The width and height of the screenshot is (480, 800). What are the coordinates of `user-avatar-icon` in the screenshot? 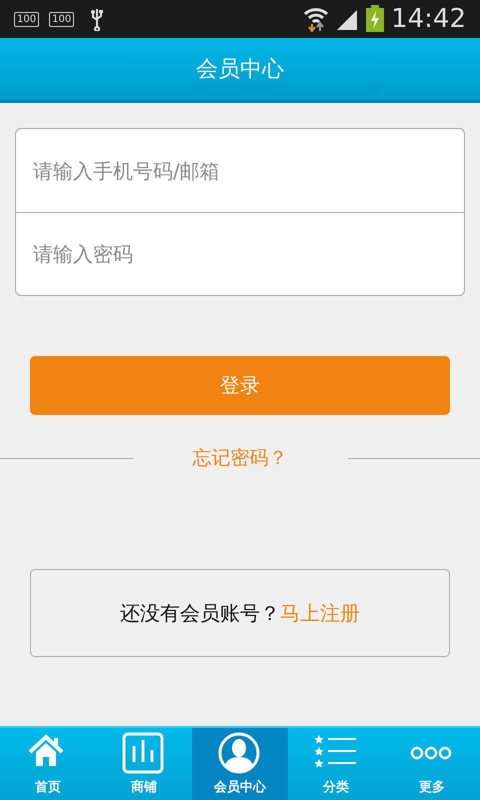 It's located at (240, 753).